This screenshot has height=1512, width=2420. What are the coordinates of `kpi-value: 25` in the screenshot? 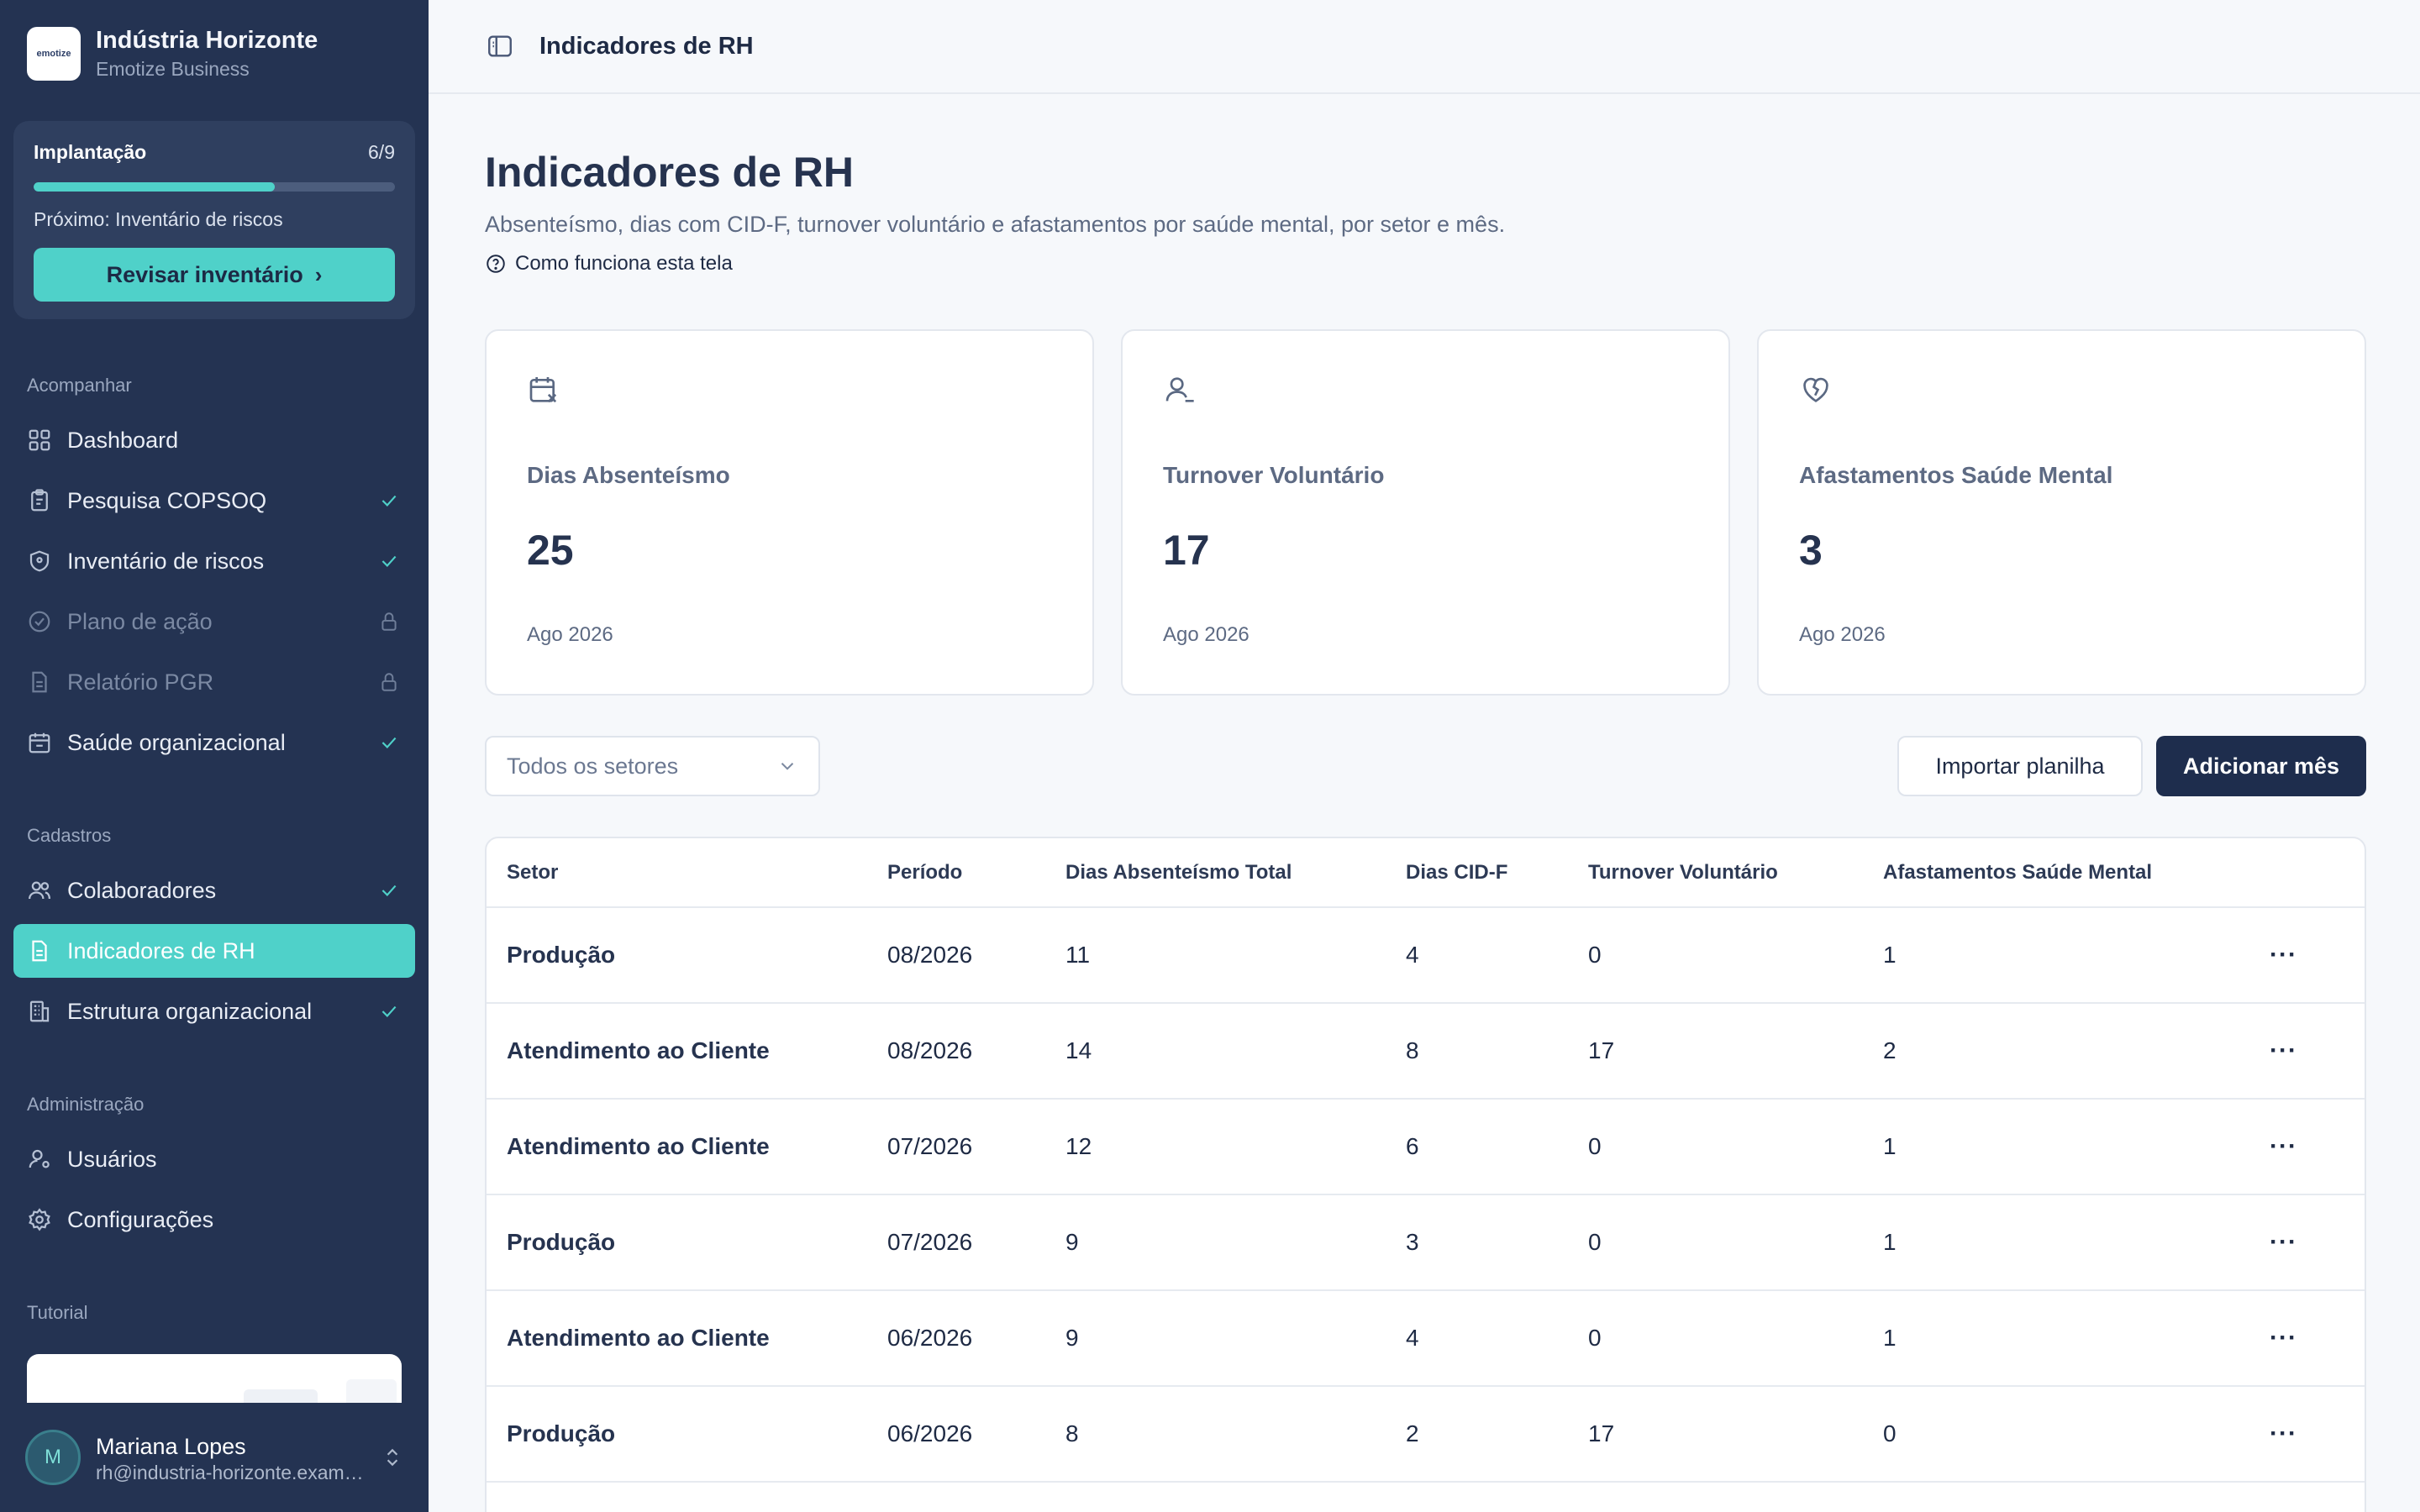 It's located at (551, 550).